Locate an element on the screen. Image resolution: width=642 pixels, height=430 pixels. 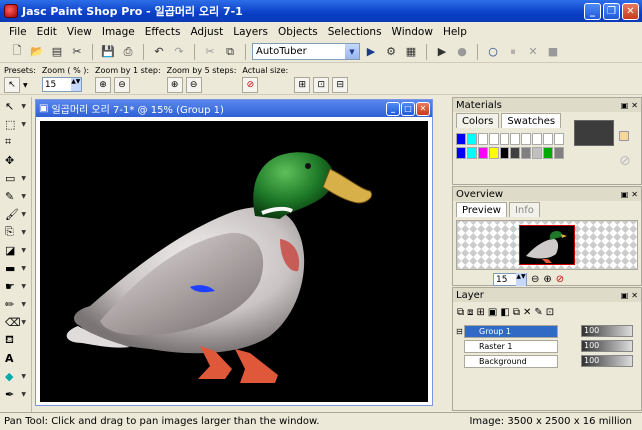
new-adjust-layer-icon: ◧ is located at coordinates (504, 312).